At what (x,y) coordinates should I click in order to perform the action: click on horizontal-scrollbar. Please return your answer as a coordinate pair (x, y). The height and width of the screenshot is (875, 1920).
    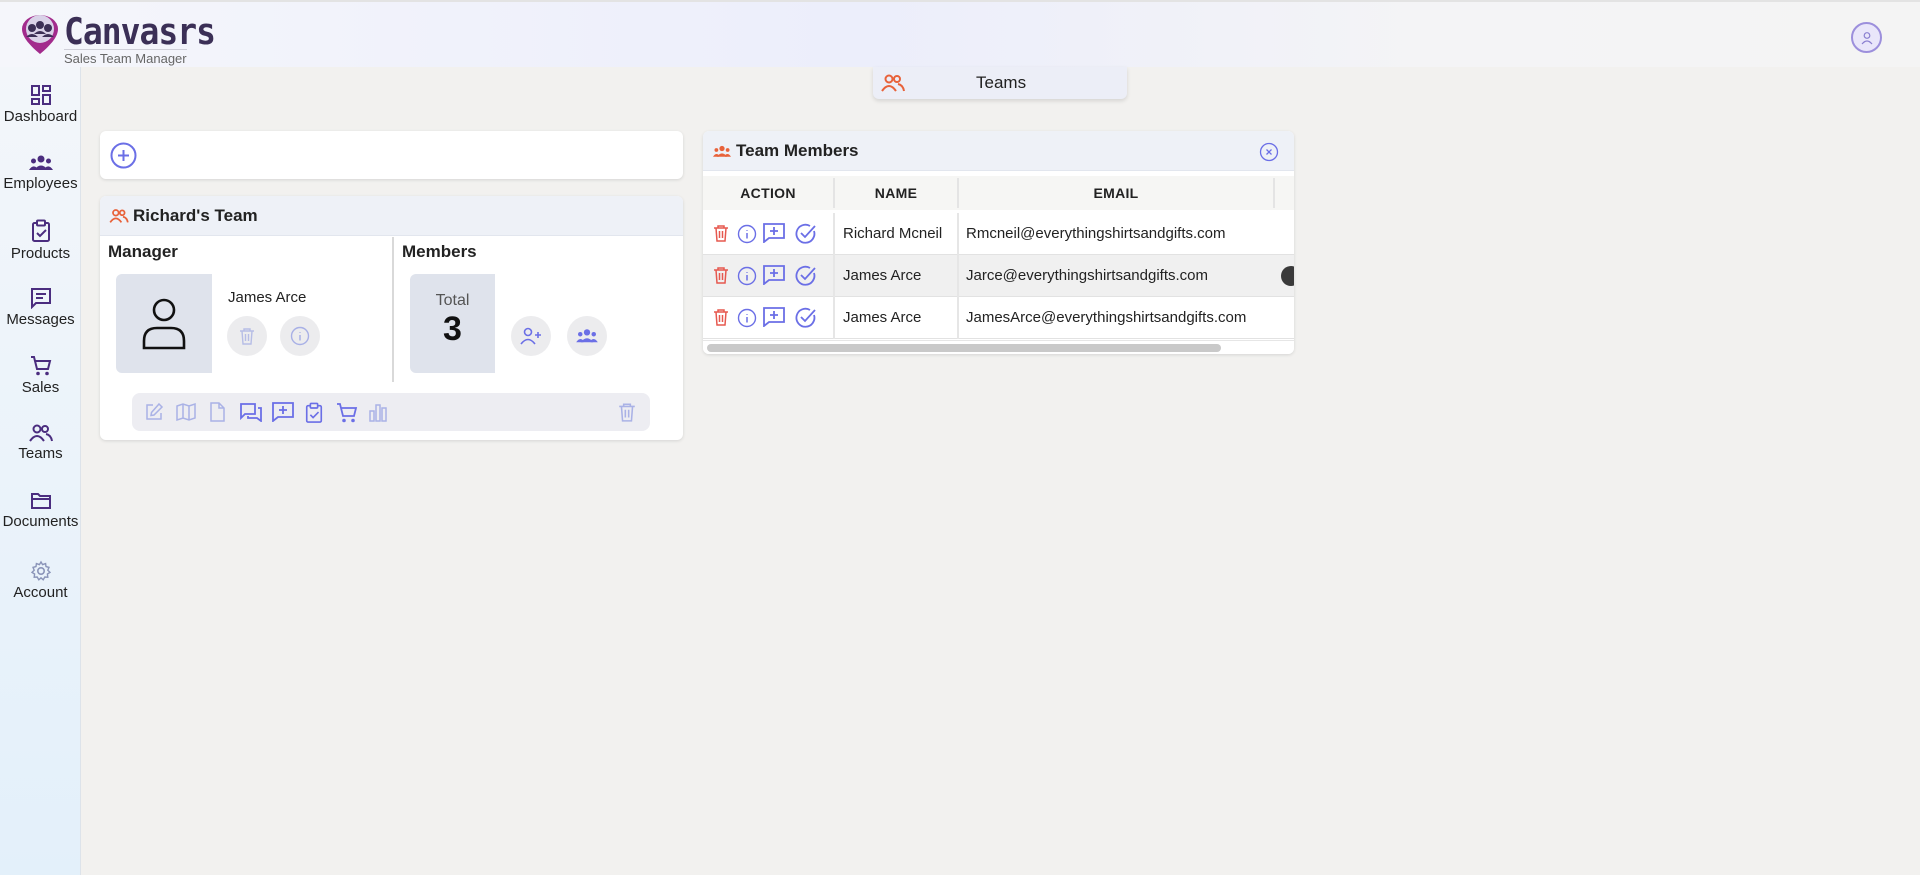
    Looking at the image, I should click on (998, 347).